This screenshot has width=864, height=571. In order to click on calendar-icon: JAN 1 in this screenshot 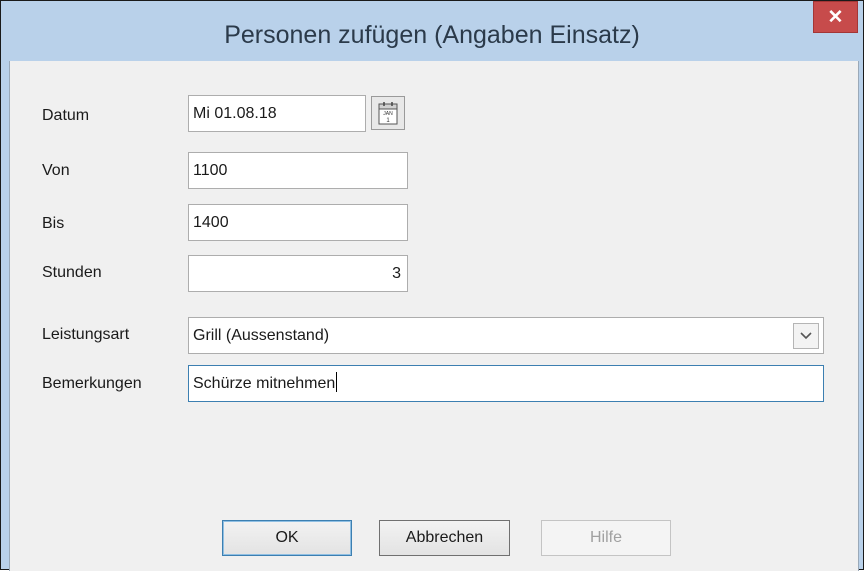, I will do `click(388, 113)`.